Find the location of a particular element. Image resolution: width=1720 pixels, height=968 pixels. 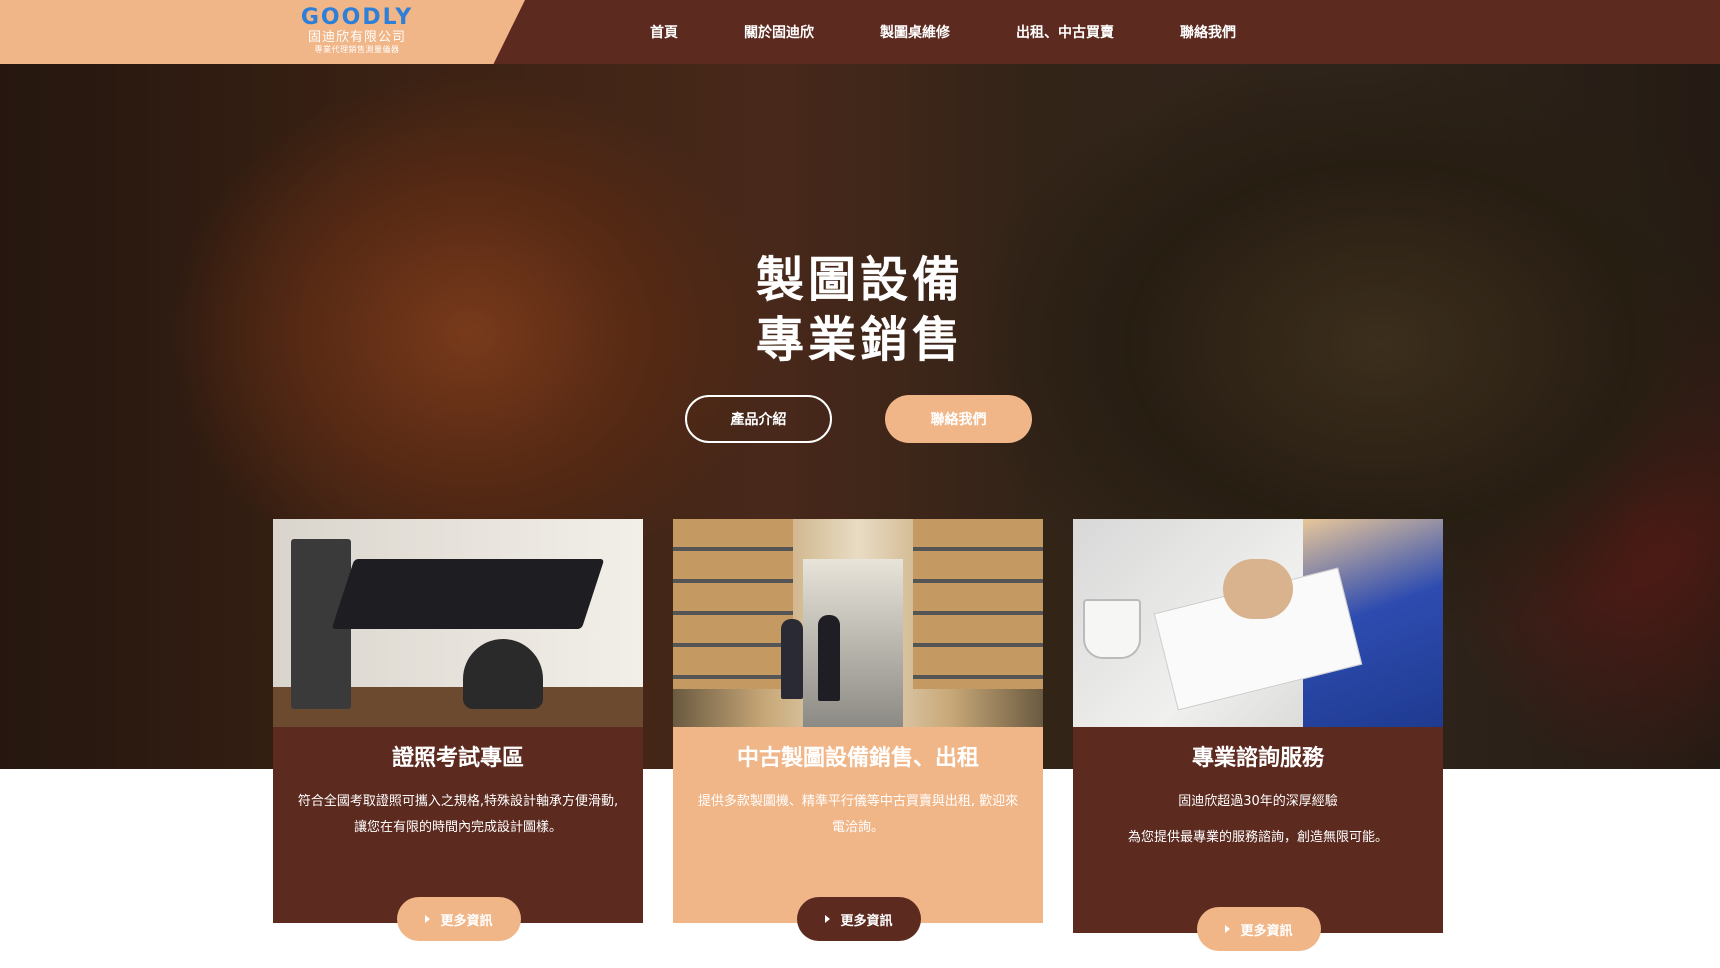

card-title: 證照考試專區 is located at coordinates (457, 758).